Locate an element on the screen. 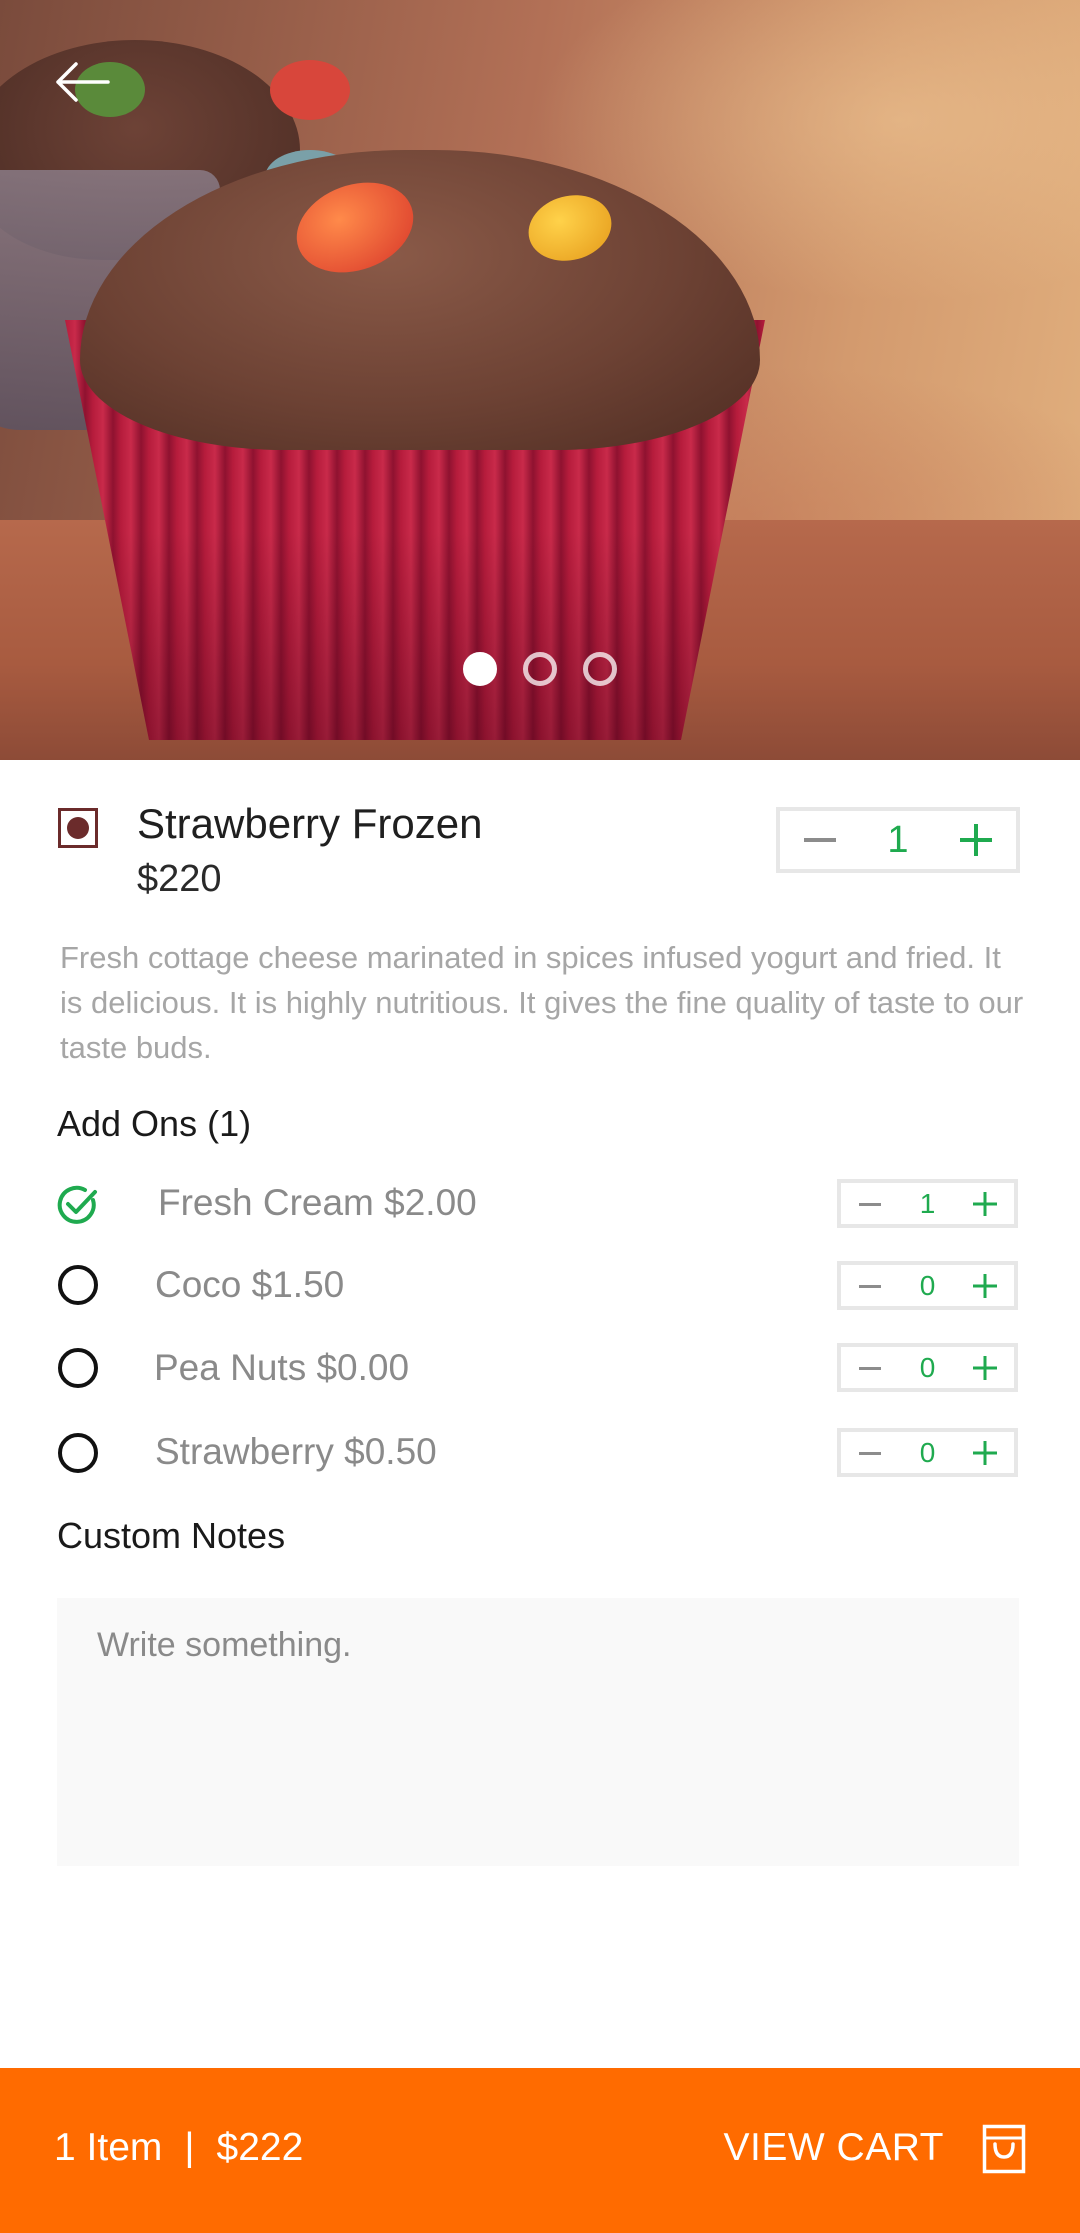  food-type-indicator-icon is located at coordinates (78, 828).